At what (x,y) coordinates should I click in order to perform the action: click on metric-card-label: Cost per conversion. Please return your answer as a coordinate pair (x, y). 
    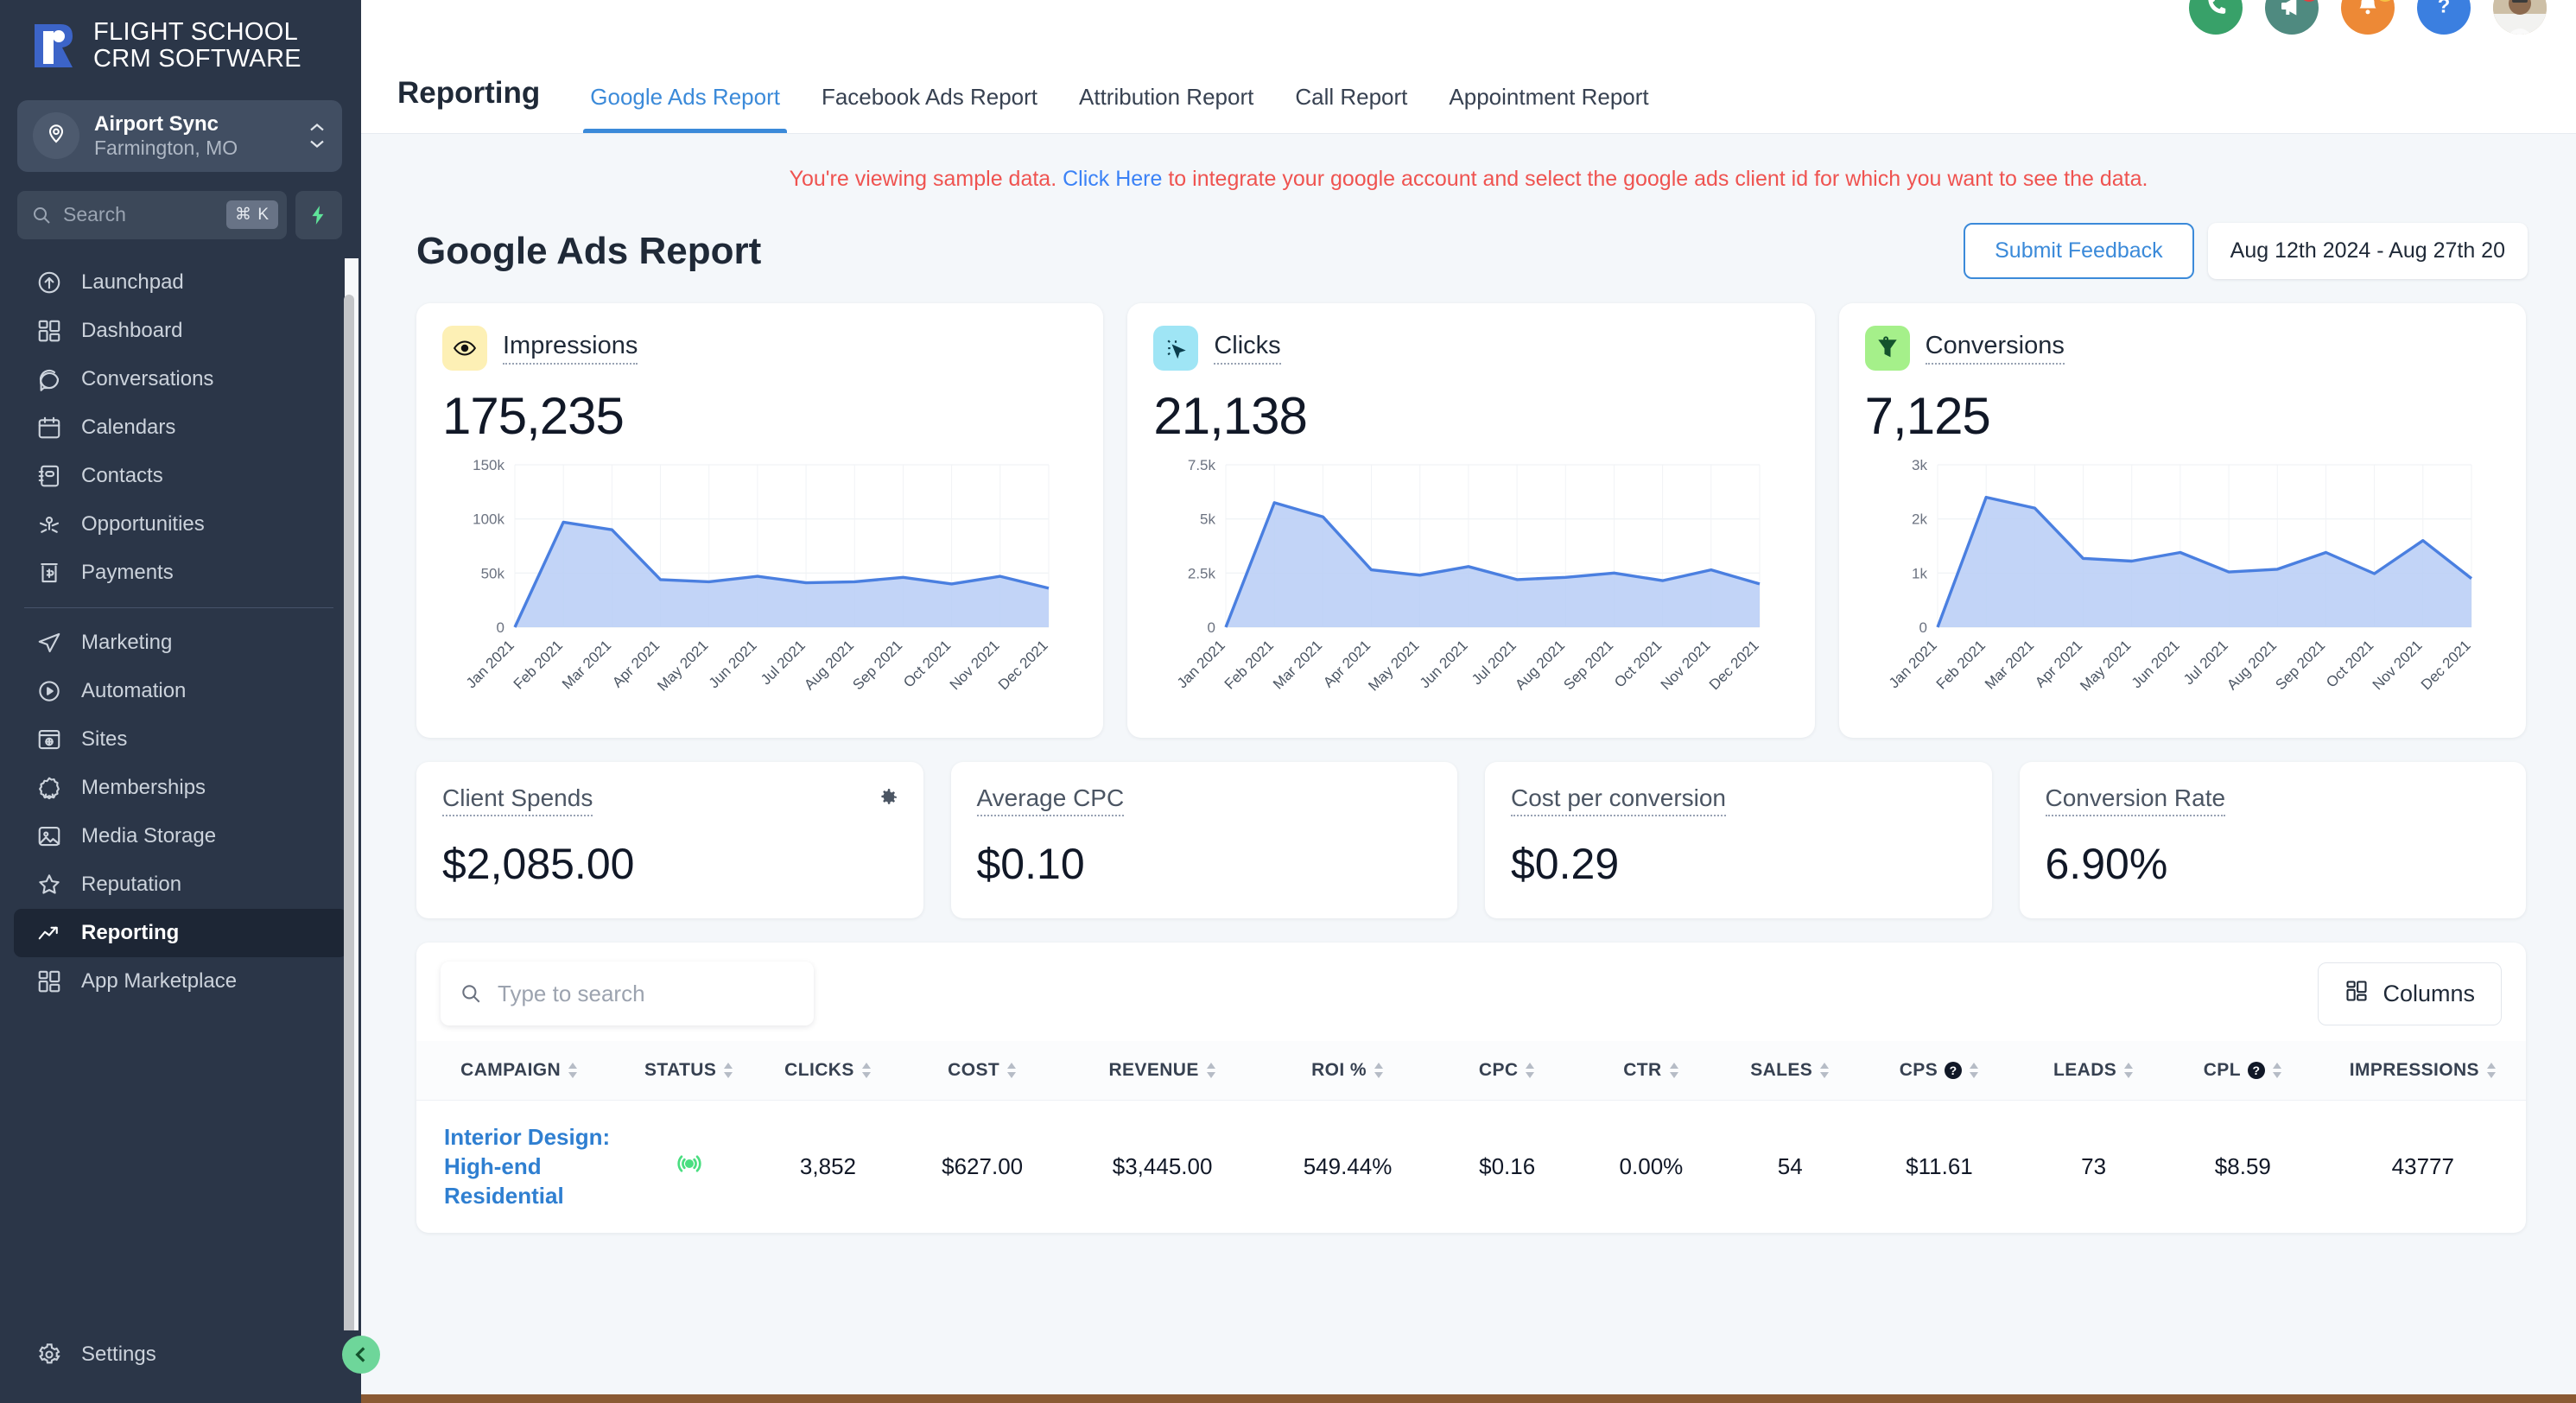
    Looking at the image, I should click on (1619, 800).